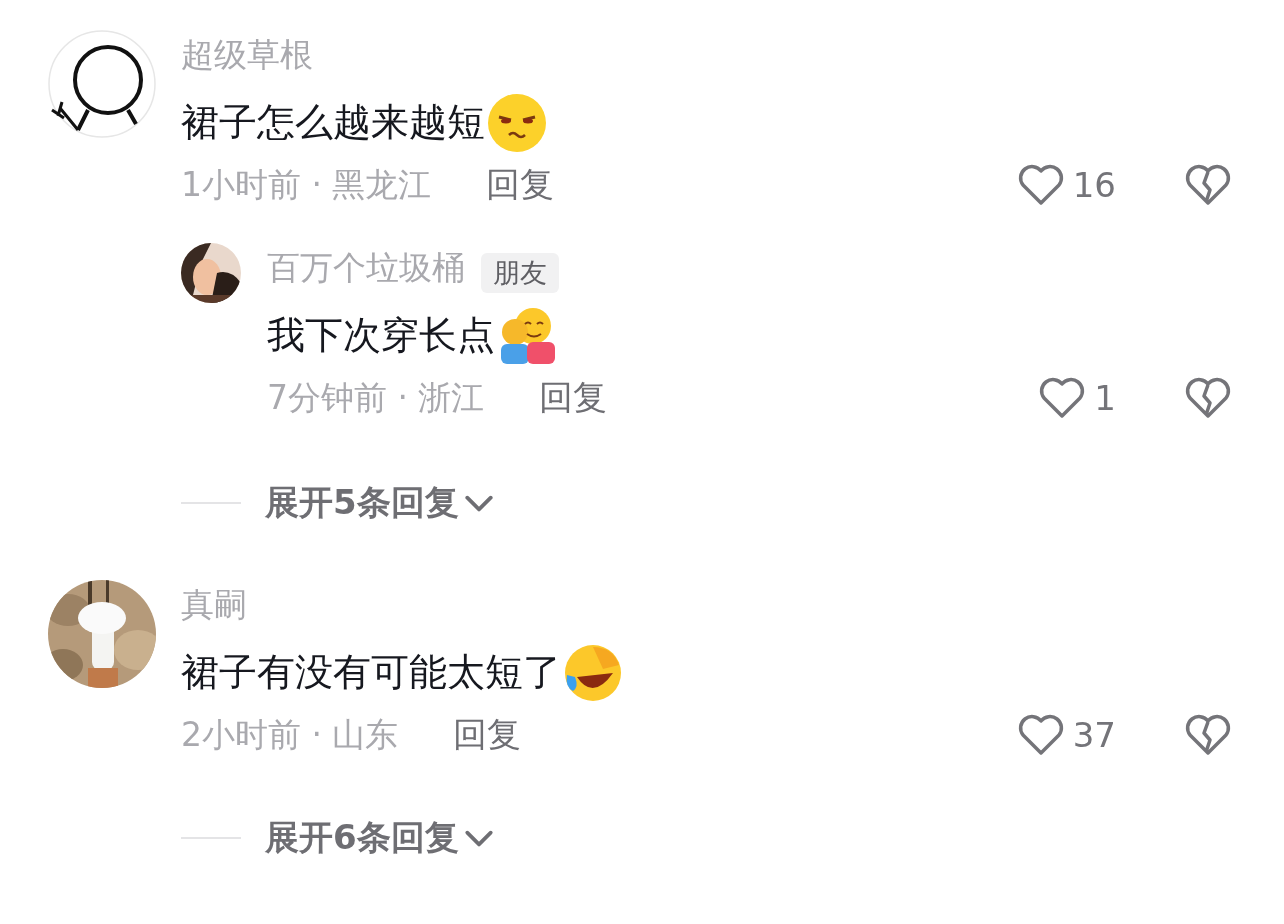 This screenshot has width=1284, height=924. What do you see at coordinates (1105, 398) in the screenshot?
I see `like-count: 1` at bounding box center [1105, 398].